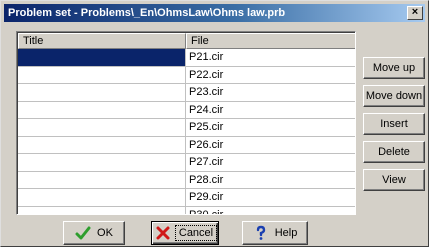 The image size is (429, 247). I want to click on table-row: P29.cir, so click(186, 198).